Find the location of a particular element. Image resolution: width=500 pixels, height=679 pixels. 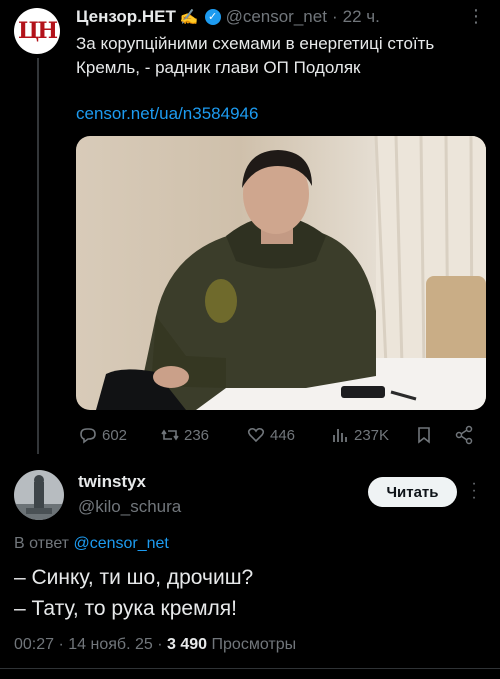

reply-author-name: twinstyx is located at coordinates (112, 482).